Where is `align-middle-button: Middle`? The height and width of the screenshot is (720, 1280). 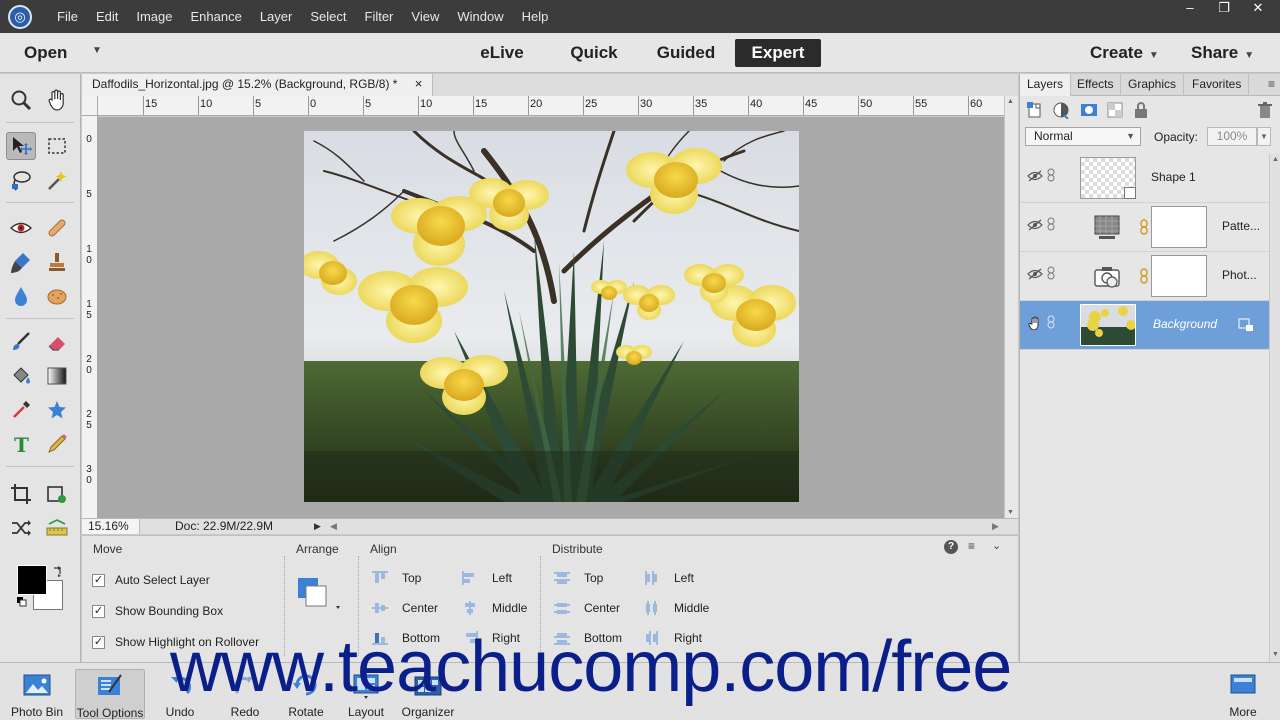 align-middle-button: Middle is located at coordinates (494, 608).